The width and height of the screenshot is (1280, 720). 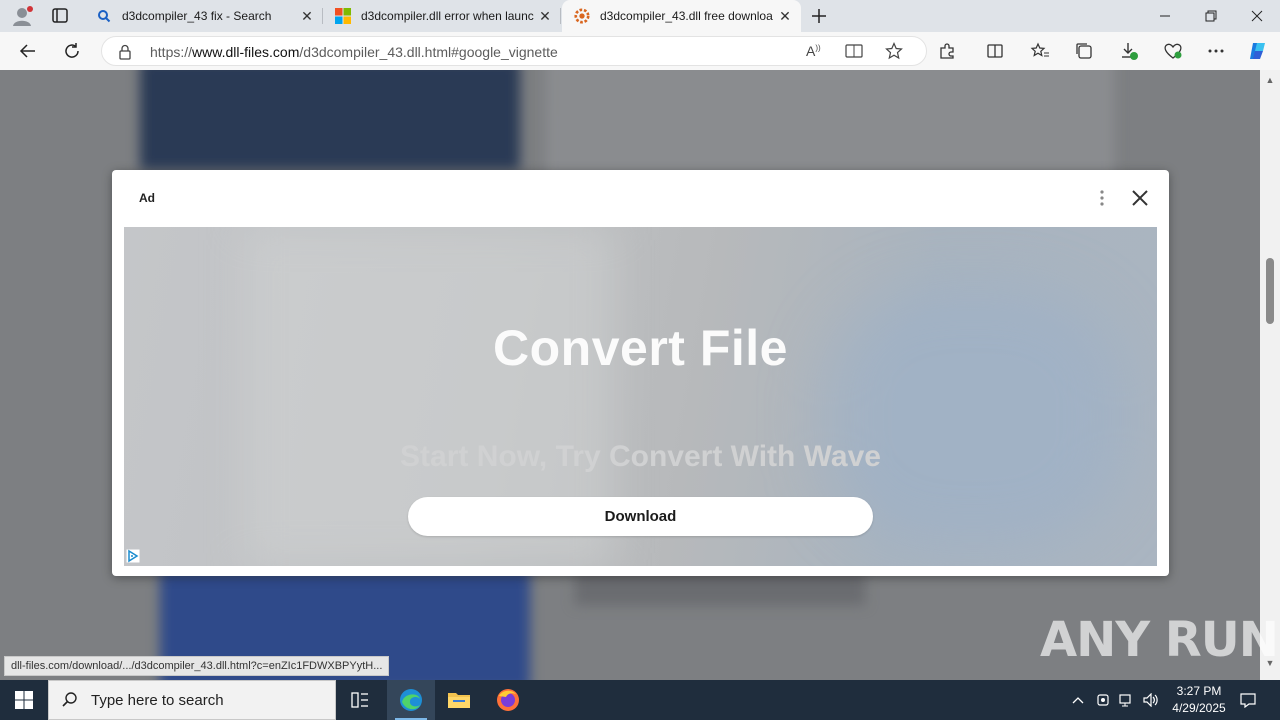 I want to click on split-screen-button, so click(x=995, y=51).